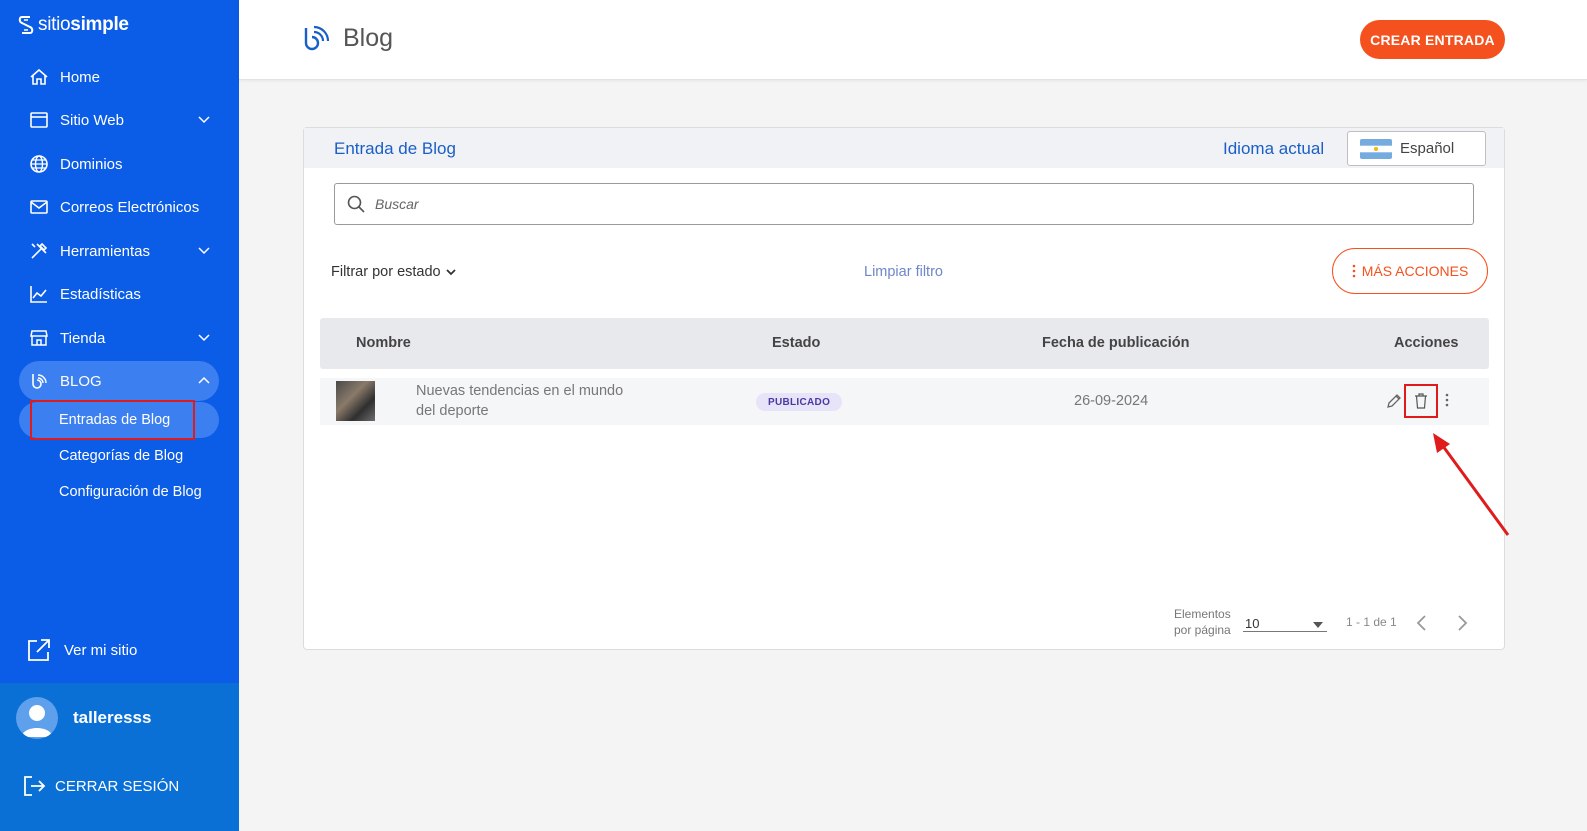 This screenshot has height=831, width=1587. Describe the element at coordinates (35, 786) in the screenshot. I see `logout-icon` at that location.